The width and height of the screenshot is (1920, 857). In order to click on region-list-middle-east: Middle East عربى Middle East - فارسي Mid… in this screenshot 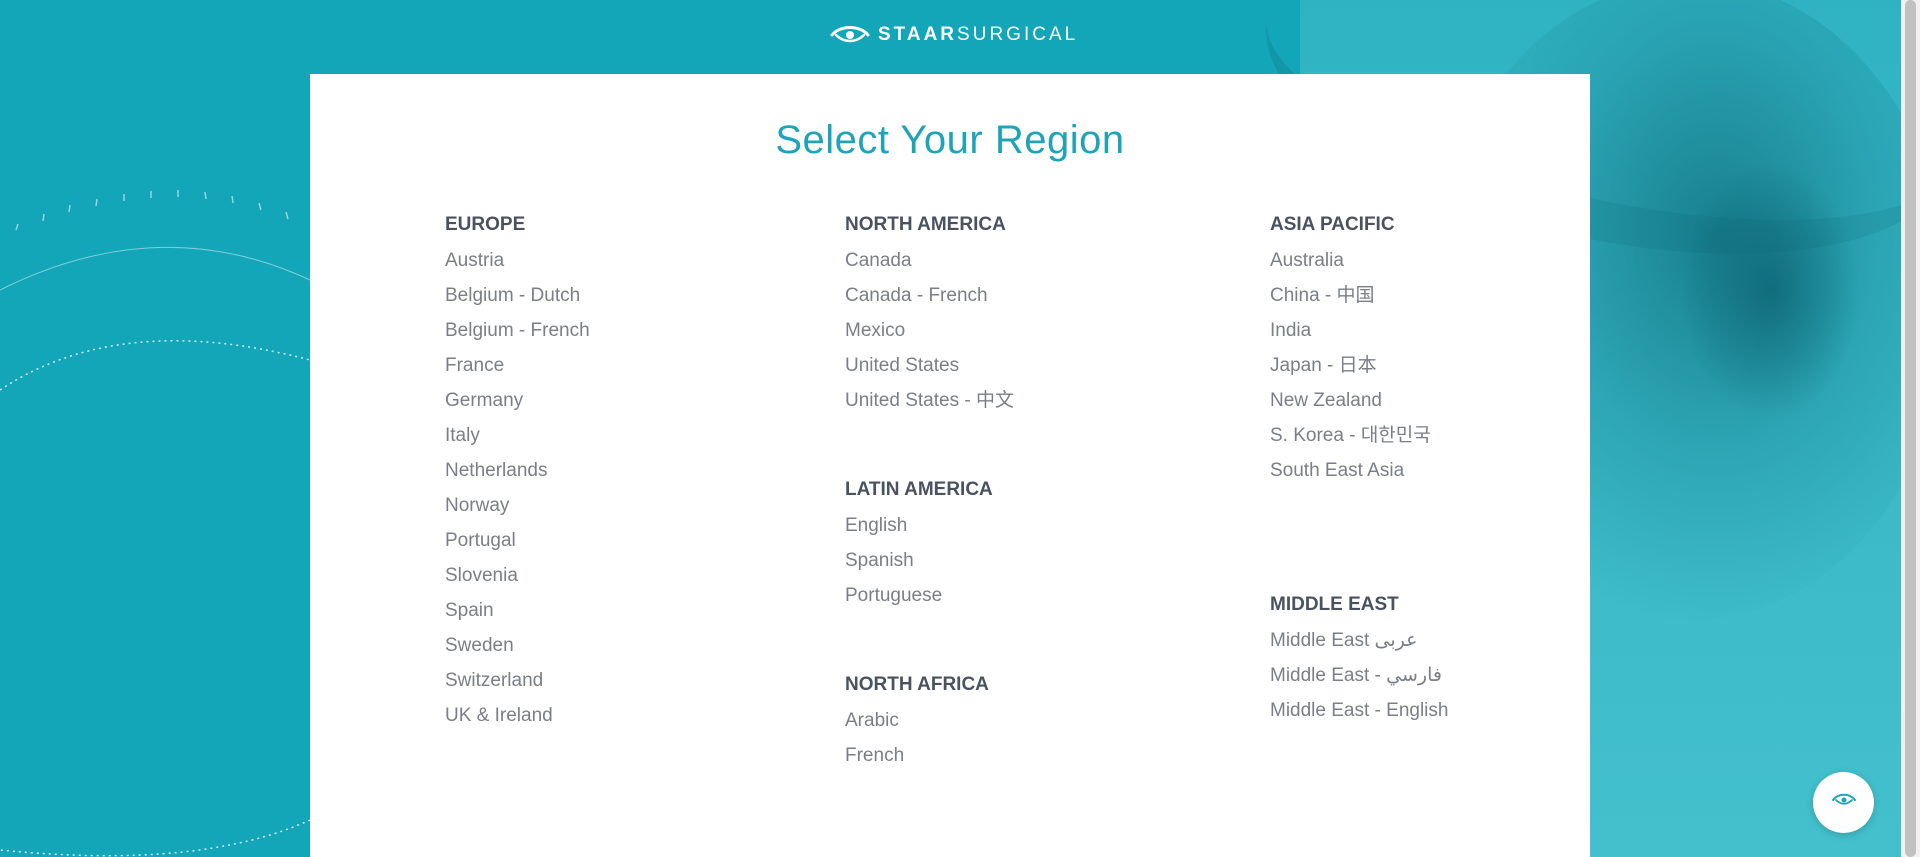, I will do `click(1359, 675)`.